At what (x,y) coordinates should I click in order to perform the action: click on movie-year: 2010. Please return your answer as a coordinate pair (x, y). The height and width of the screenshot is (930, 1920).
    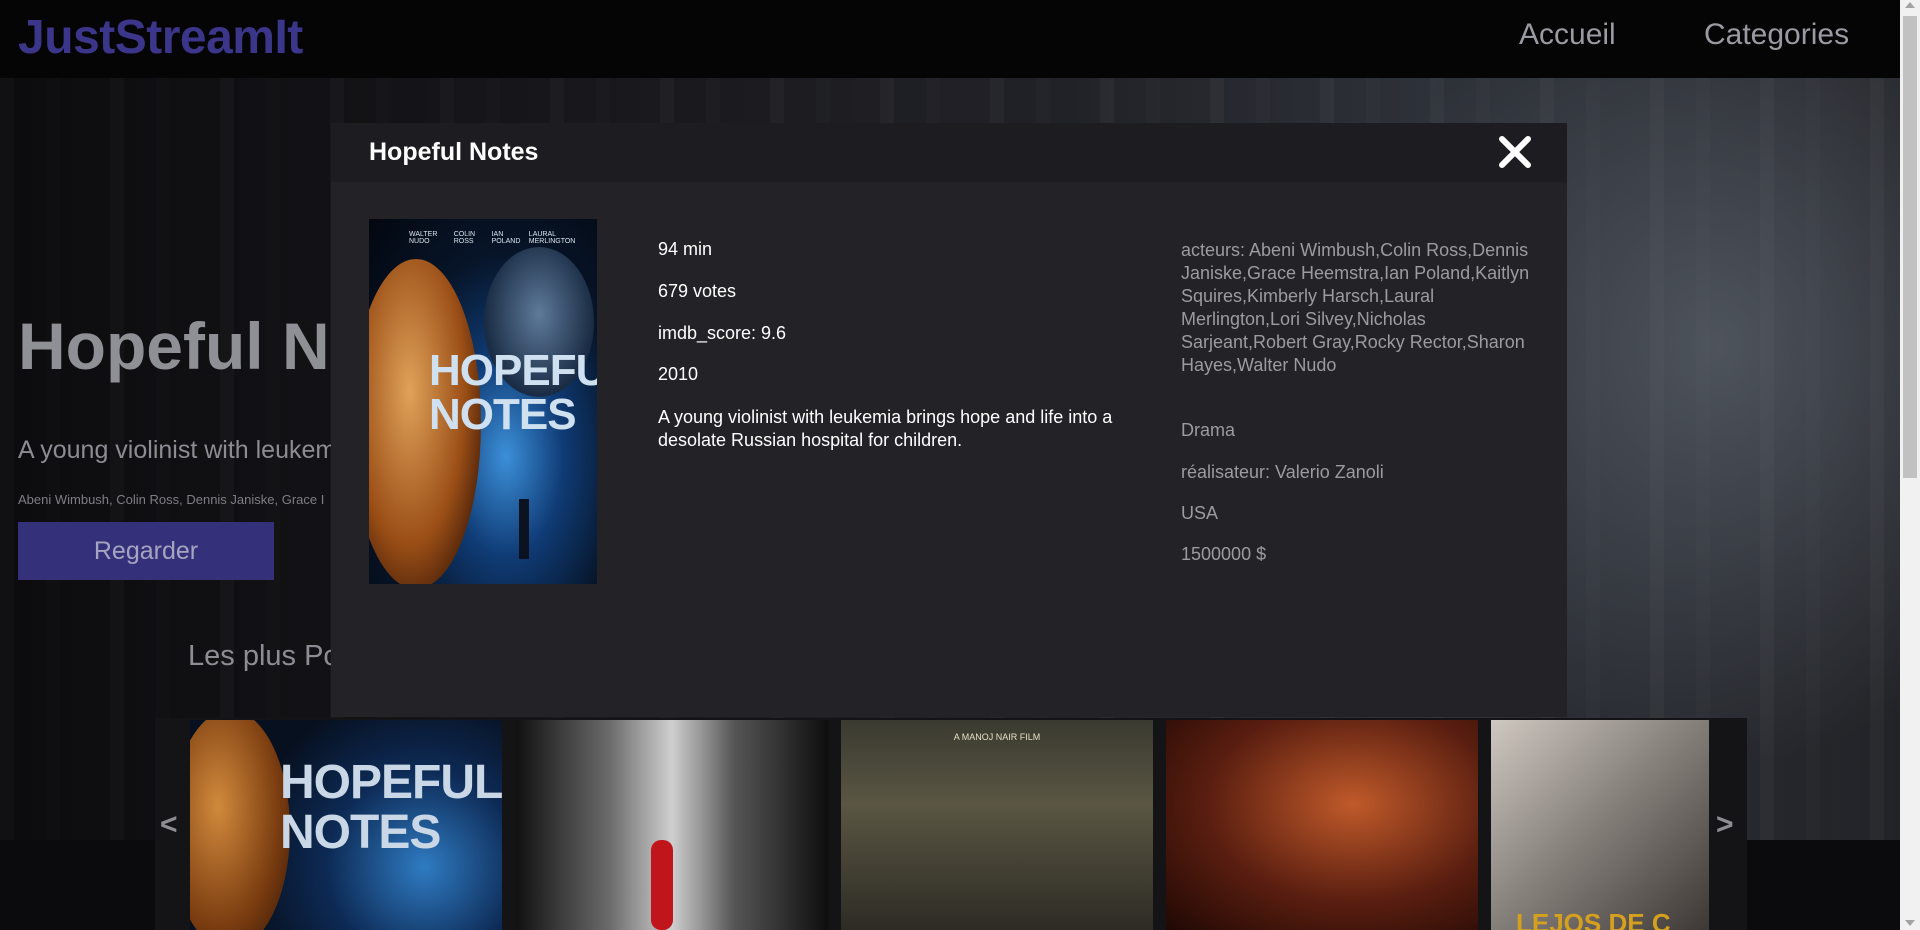
    Looking at the image, I should click on (678, 374).